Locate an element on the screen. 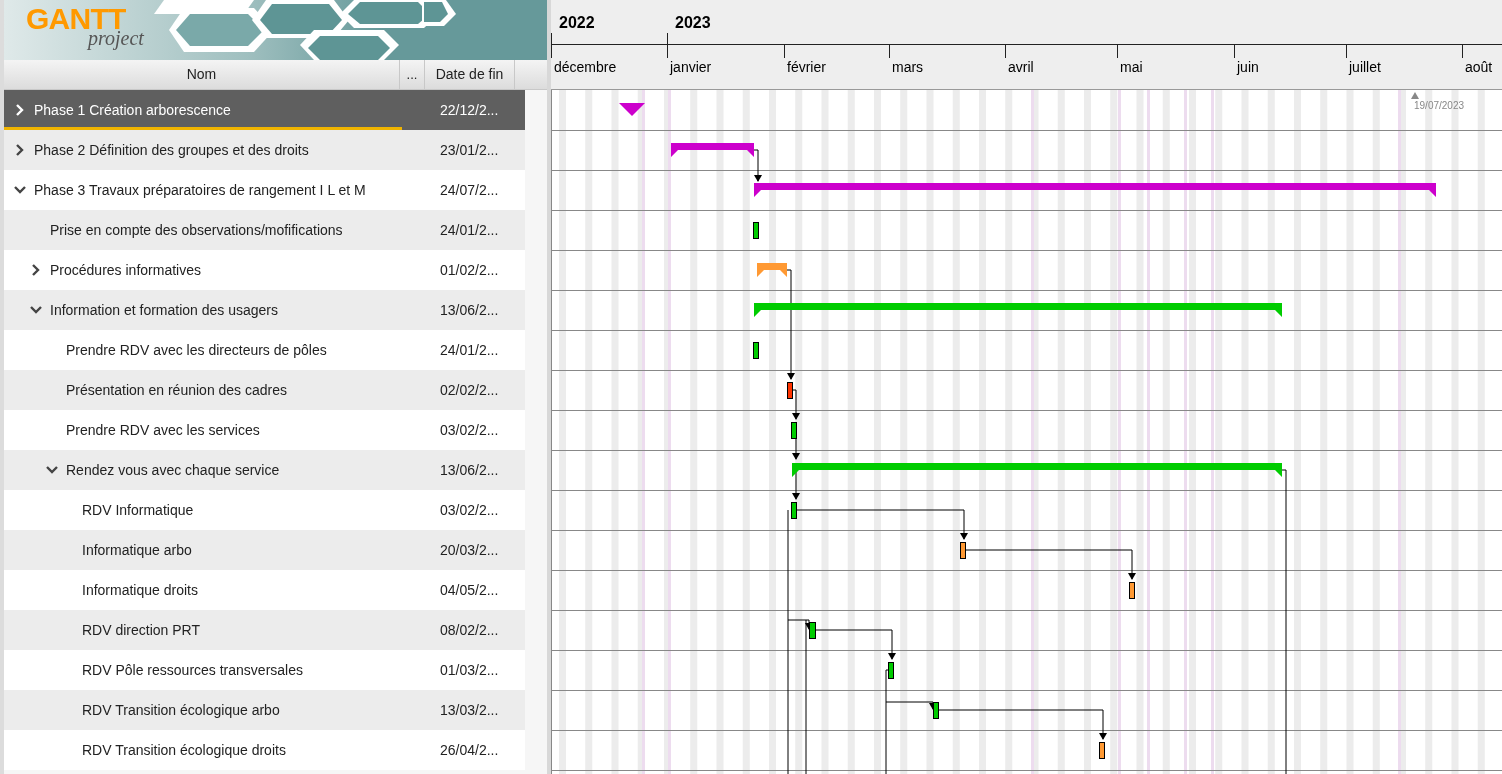 This screenshot has width=1502, height=774. task-name: Procédures informatives is located at coordinates (125, 270).